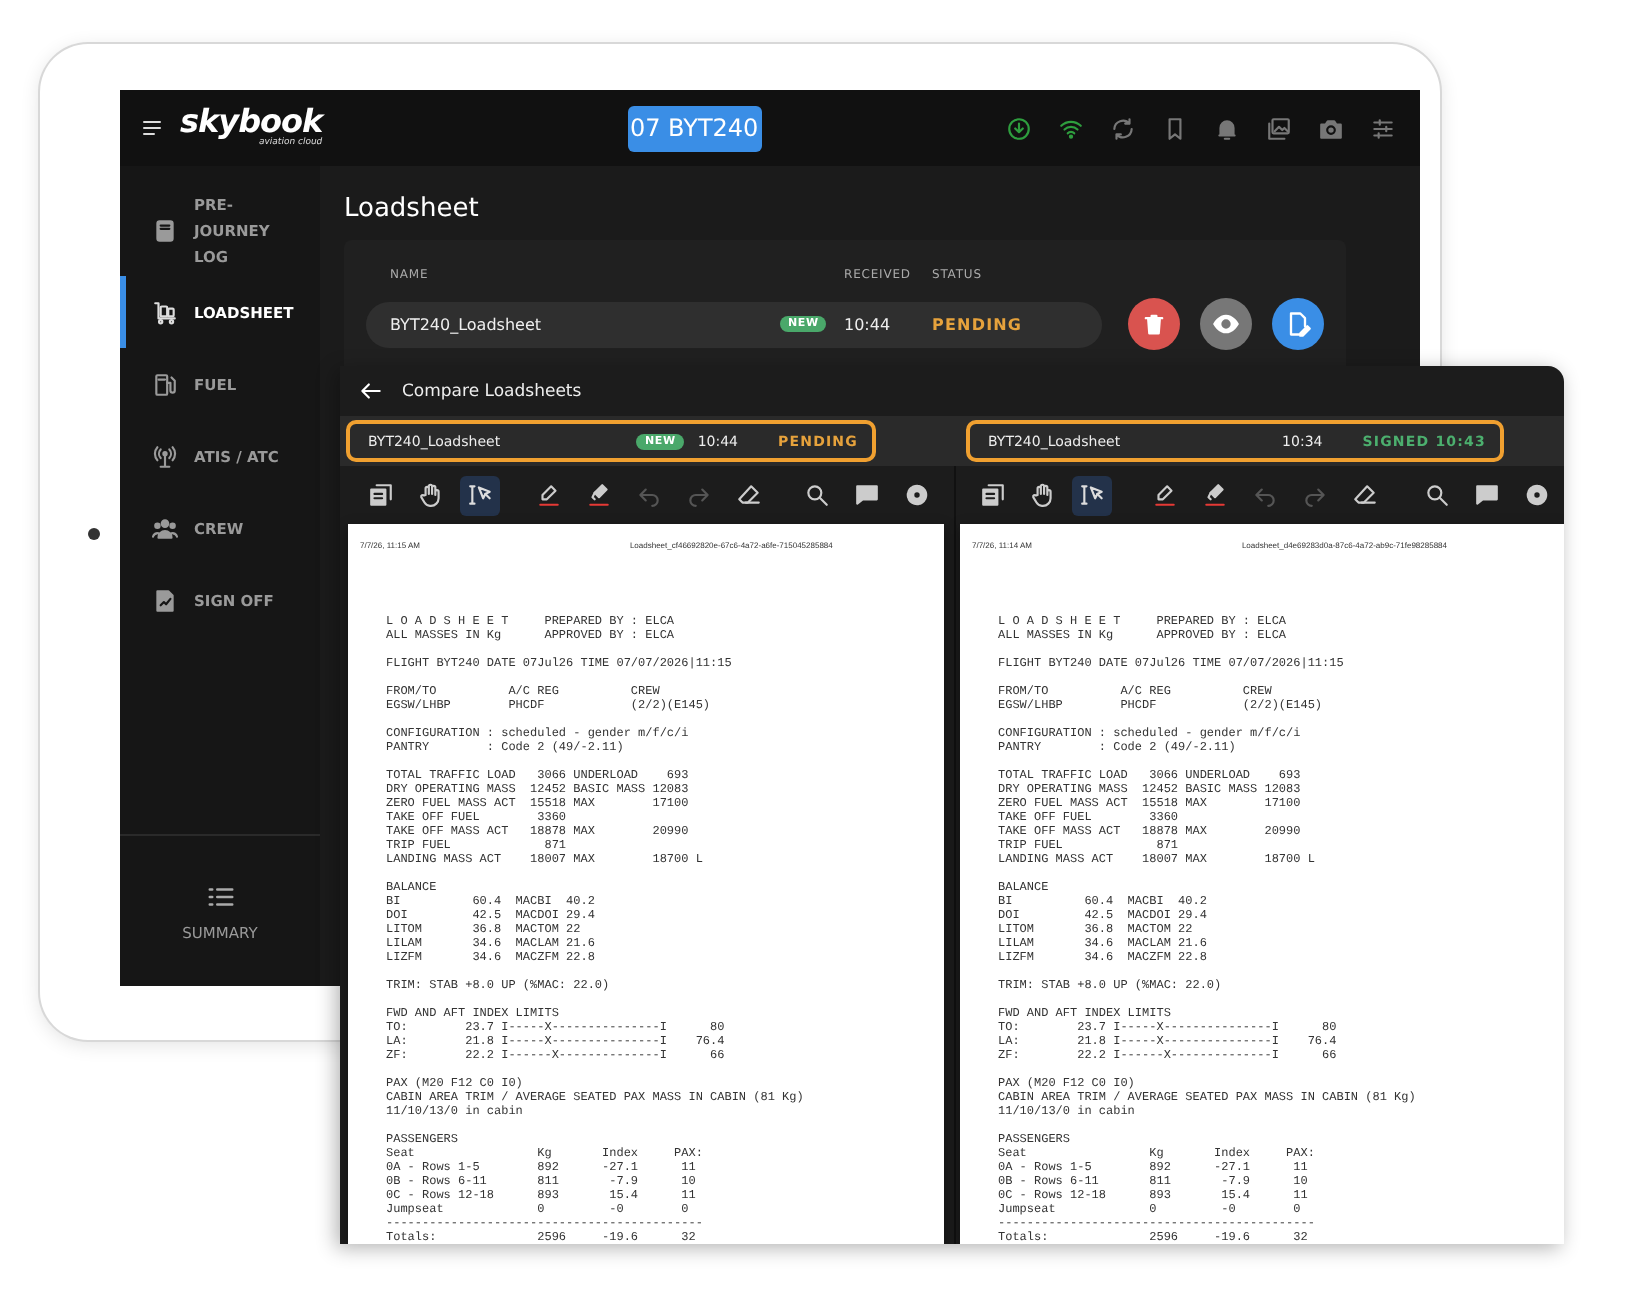 The image size is (1644, 1300). I want to click on sync-icon, so click(1123, 128).